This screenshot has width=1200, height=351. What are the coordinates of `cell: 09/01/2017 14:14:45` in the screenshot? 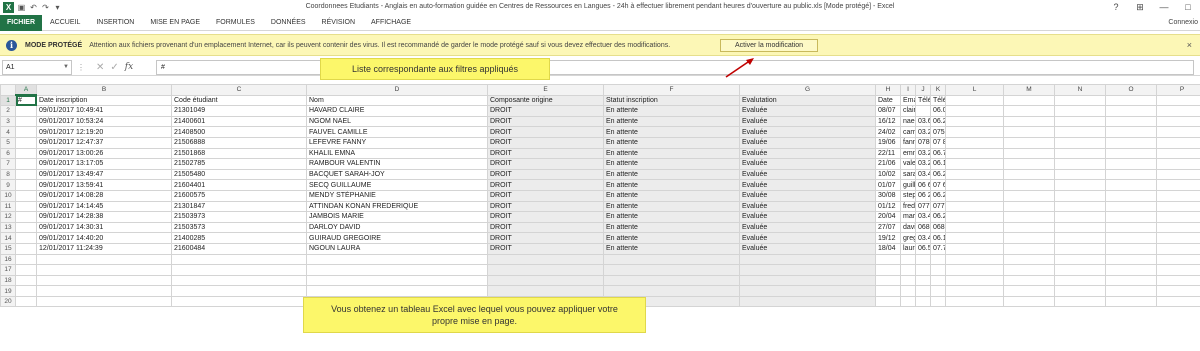 It's located at (104, 206).